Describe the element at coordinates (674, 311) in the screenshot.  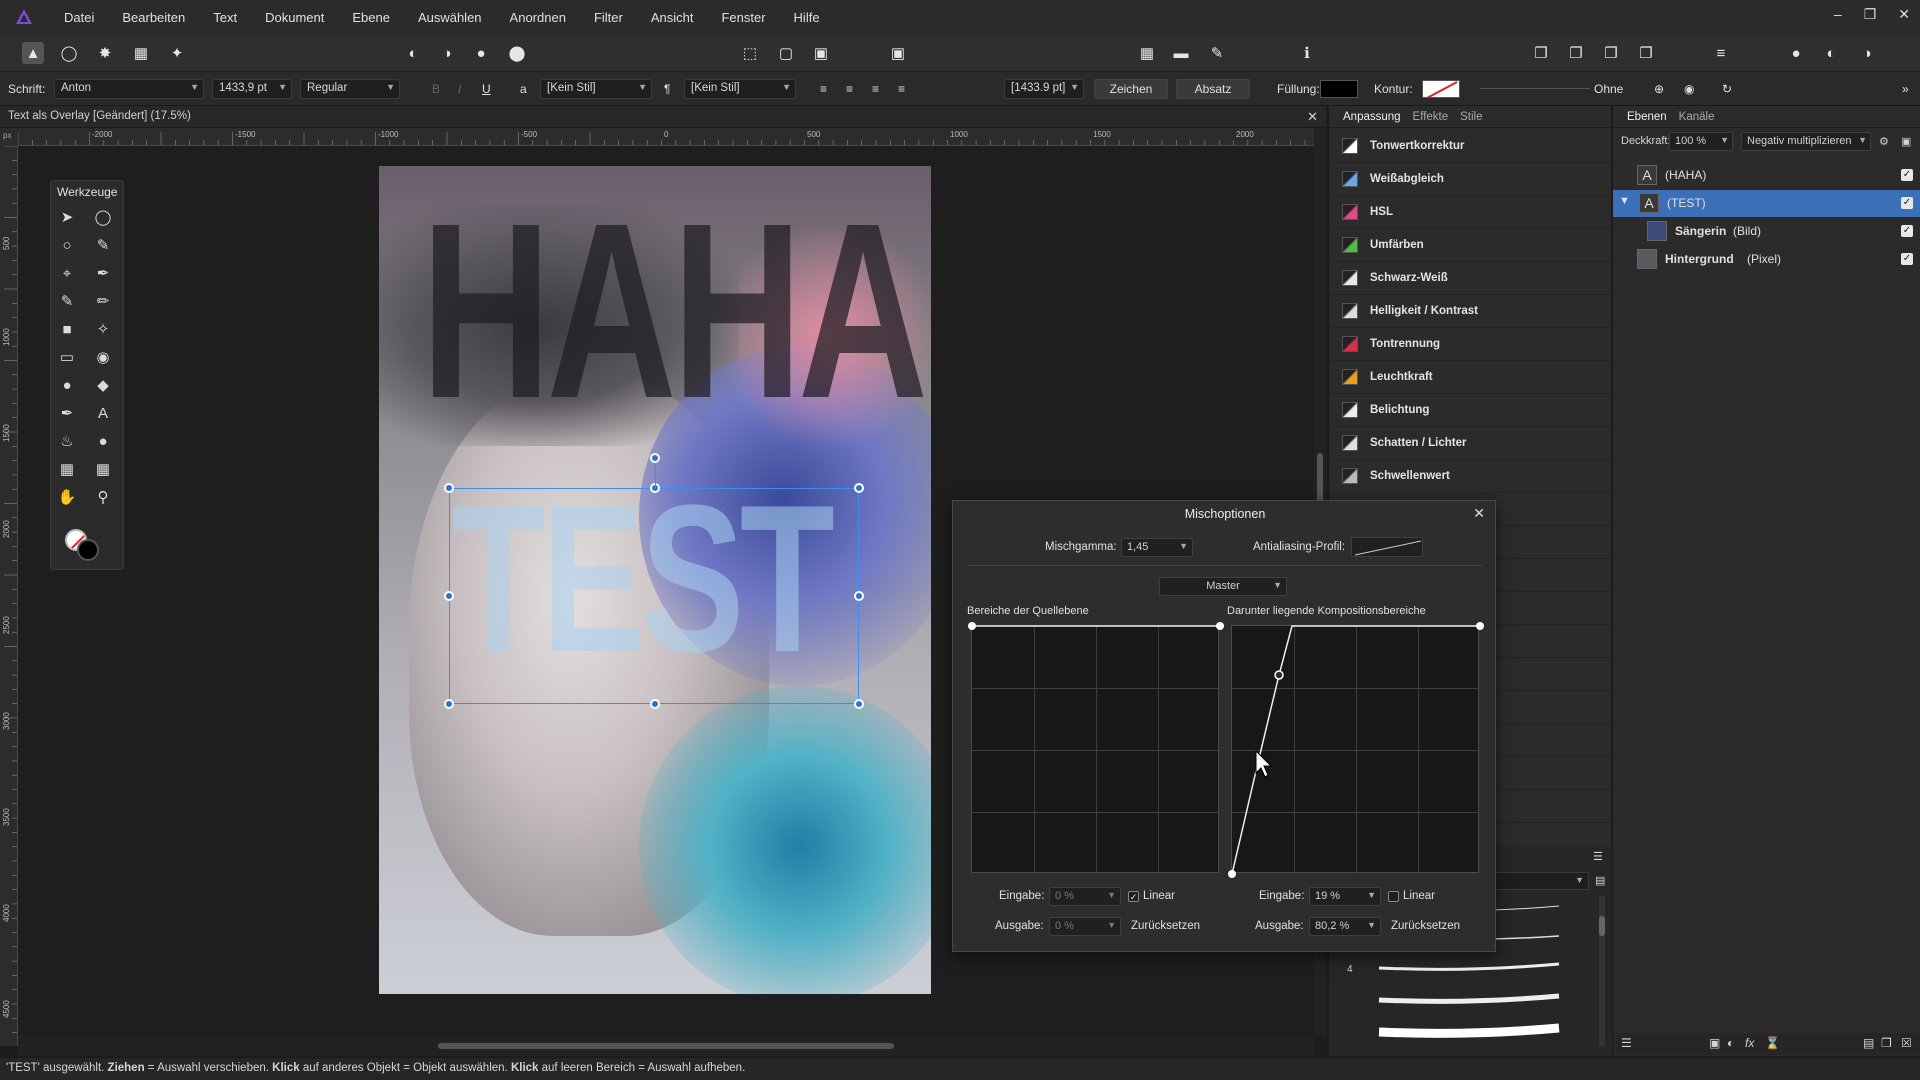
I see `haha-text-layer: HAHA` at that location.